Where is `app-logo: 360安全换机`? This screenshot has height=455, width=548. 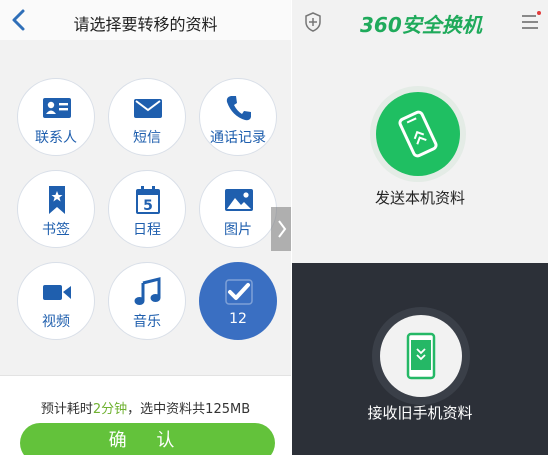 app-logo: 360安全换机 is located at coordinates (421, 25).